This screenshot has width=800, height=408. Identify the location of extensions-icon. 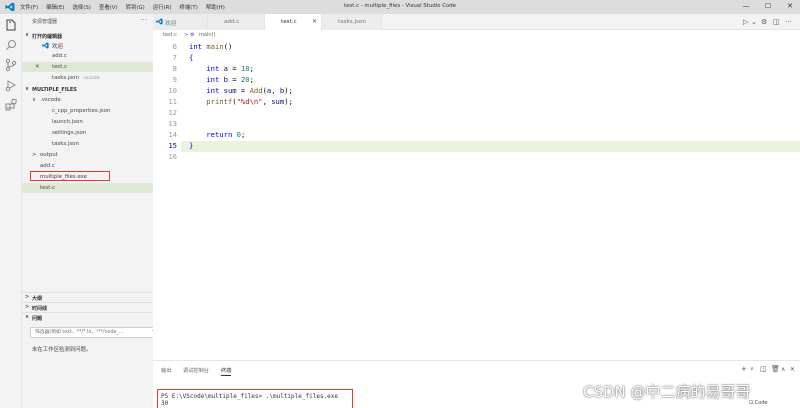
(11, 105).